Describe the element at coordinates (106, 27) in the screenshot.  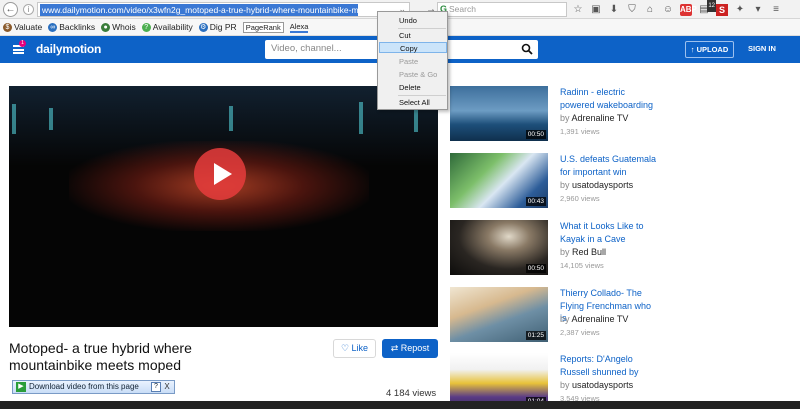
I see `whois-icon: ●` at that location.